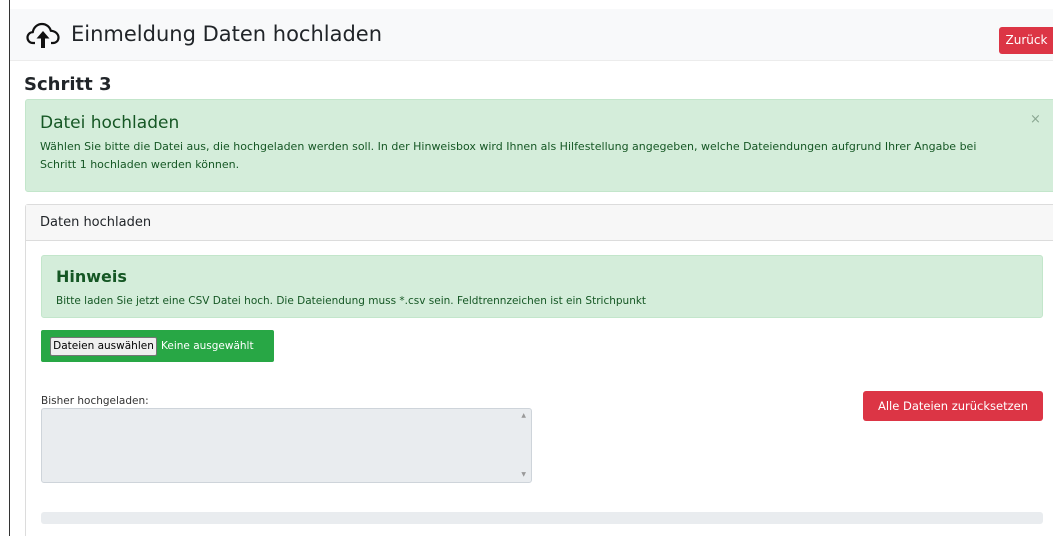  Describe the element at coordinates (539, 223) in the screenshot. I see `card-header: Daten hochladen` at that location.